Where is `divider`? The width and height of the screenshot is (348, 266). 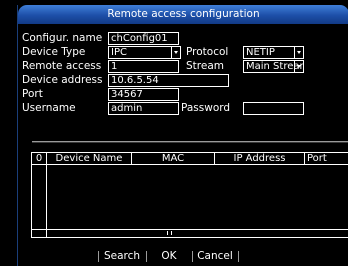
divider is located at coordinates (190, 142).